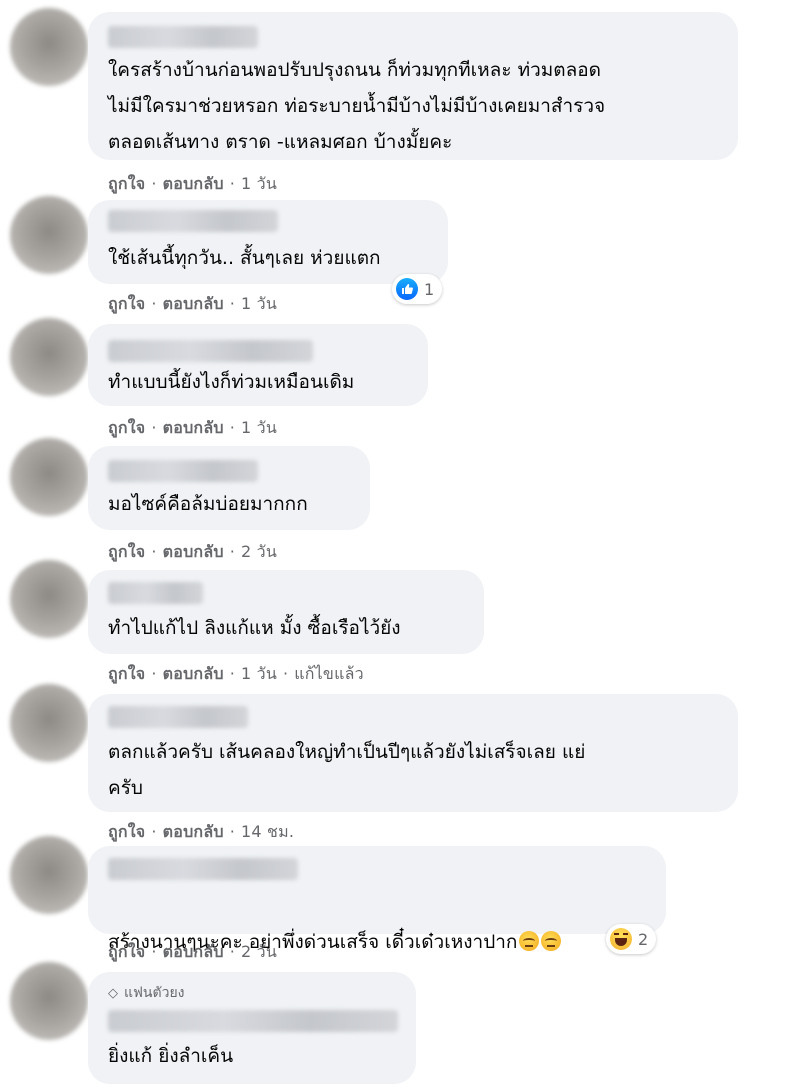 The width and height of the screenshot is (800, 1092). I want to click on badge-label: แฟนตัวยง, so click(154, 993).